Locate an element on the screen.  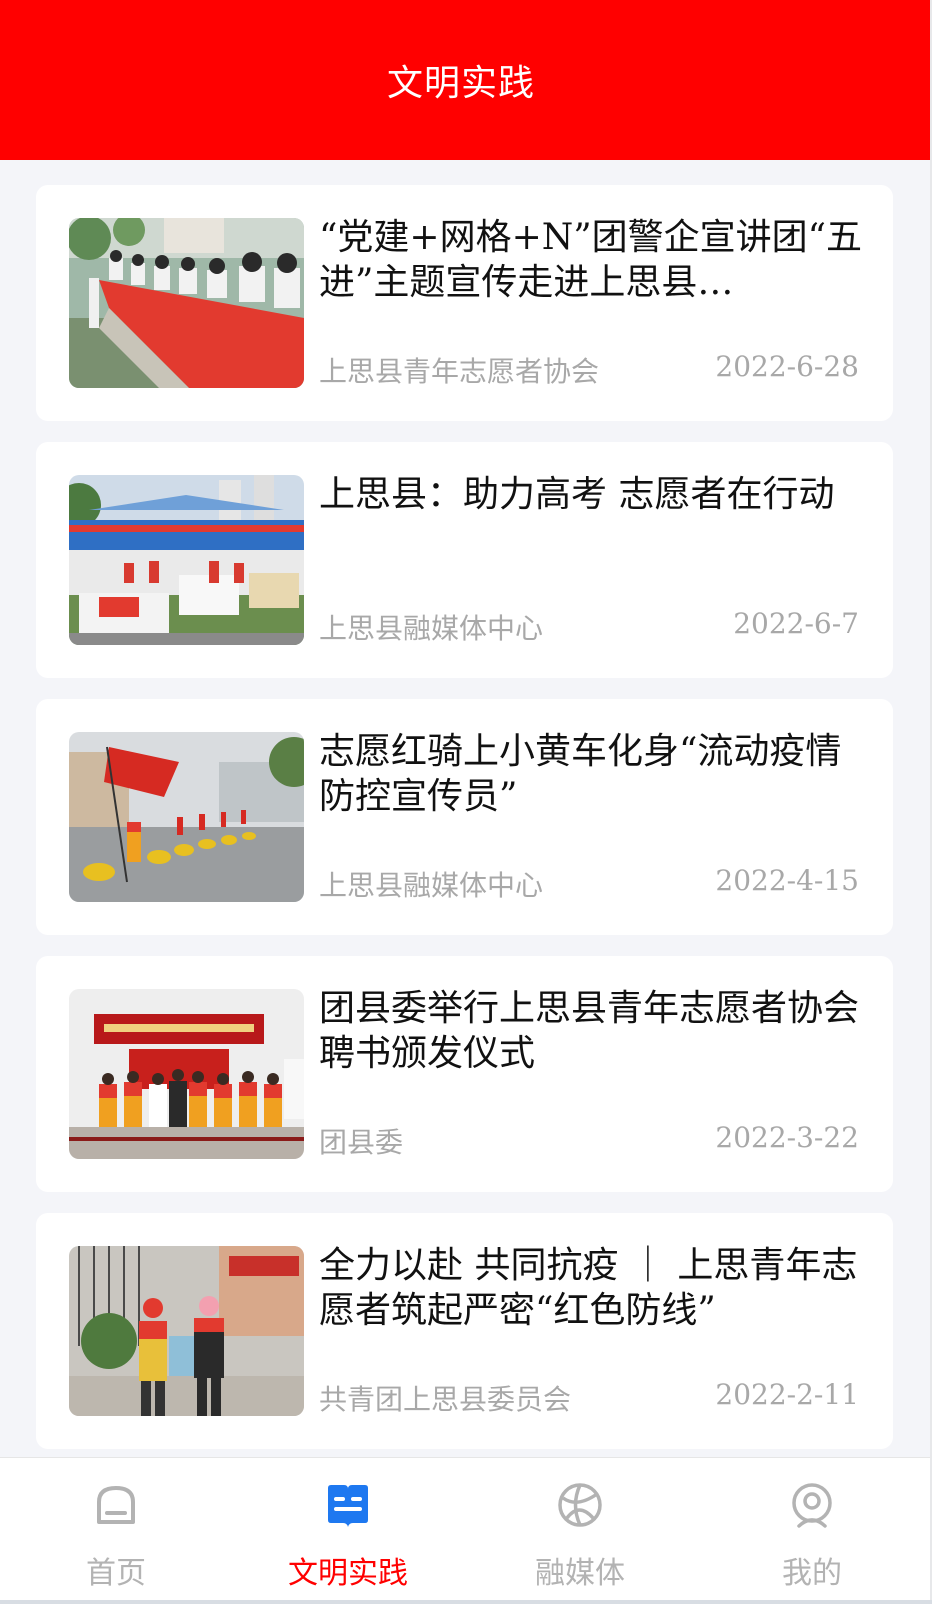
volunteers-checkpoint-photo is located at coordinates (186, 1331).